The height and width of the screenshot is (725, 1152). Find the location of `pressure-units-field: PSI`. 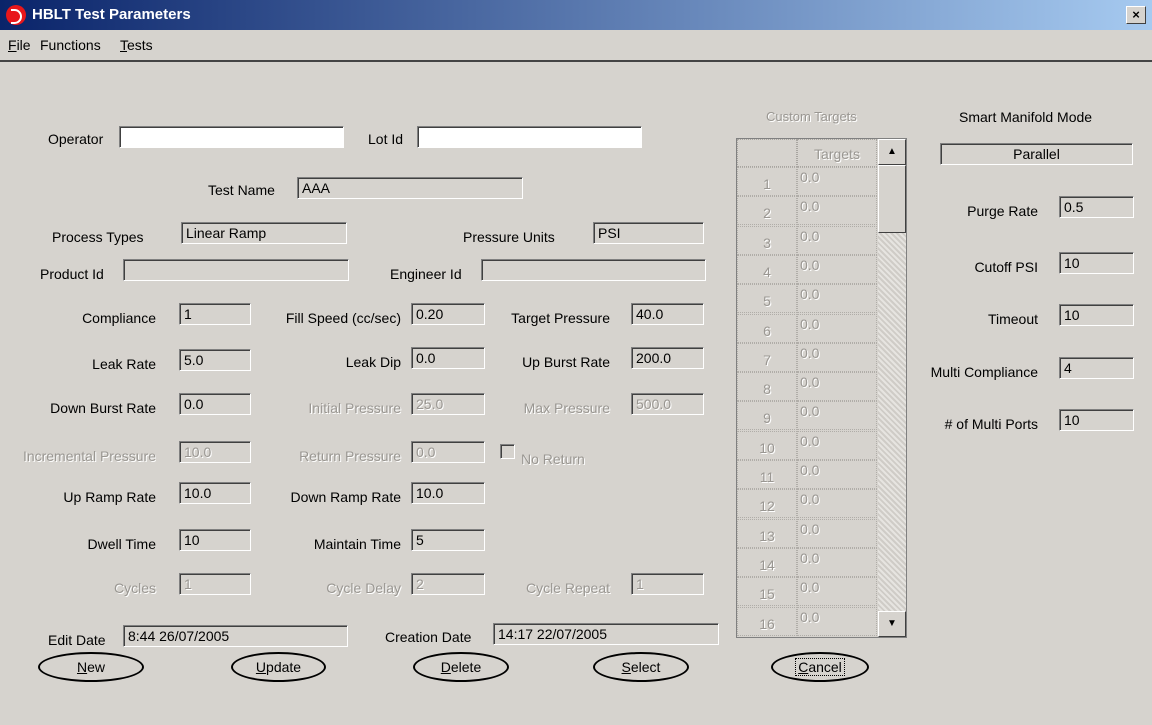

pressure-units-field: PSI is located at coordinates (648, 233).